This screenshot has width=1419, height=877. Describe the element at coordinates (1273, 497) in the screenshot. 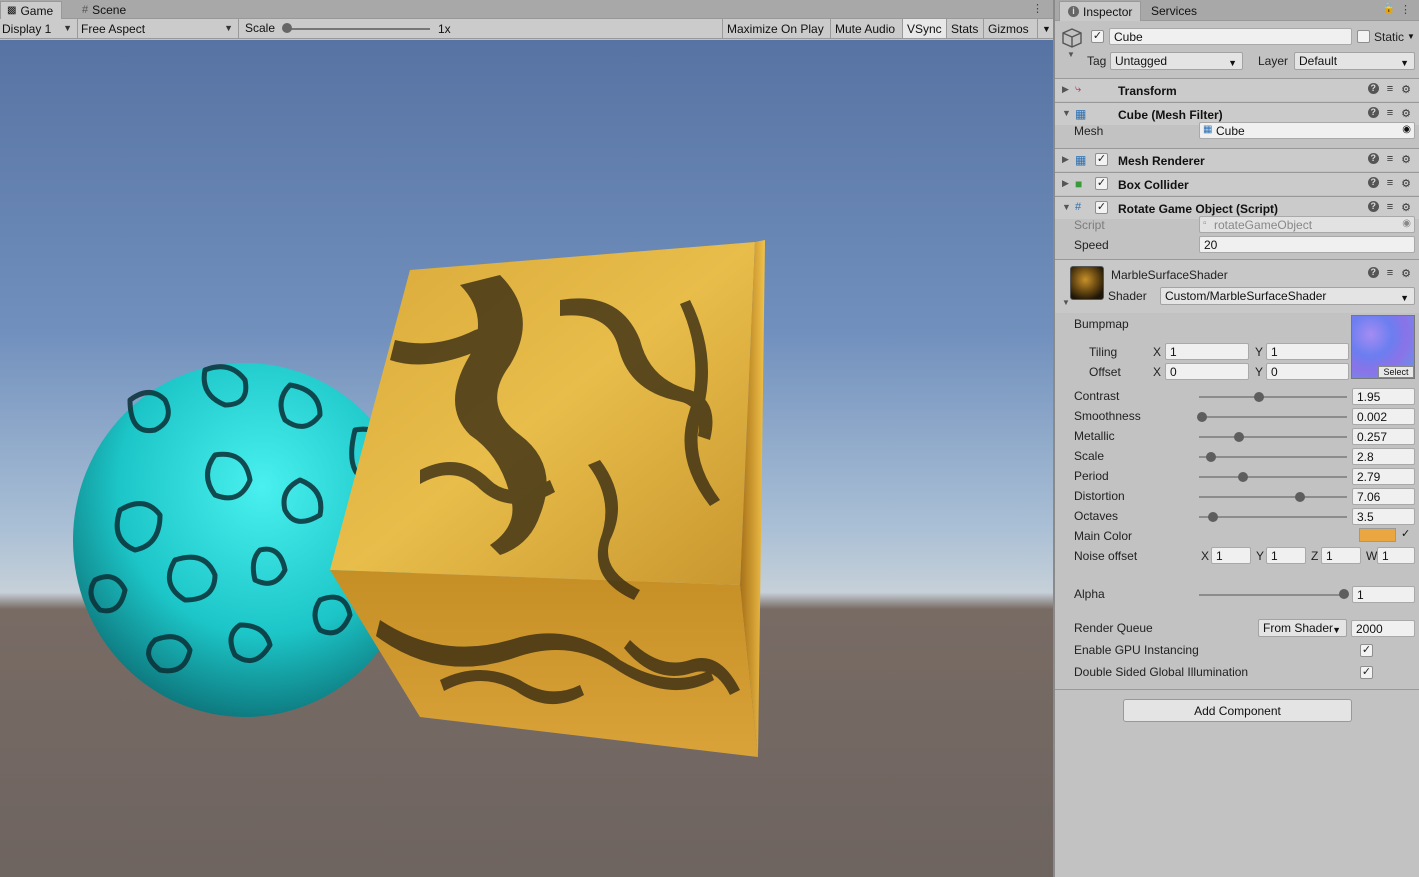

I see `distortion-slider-track` at that location.